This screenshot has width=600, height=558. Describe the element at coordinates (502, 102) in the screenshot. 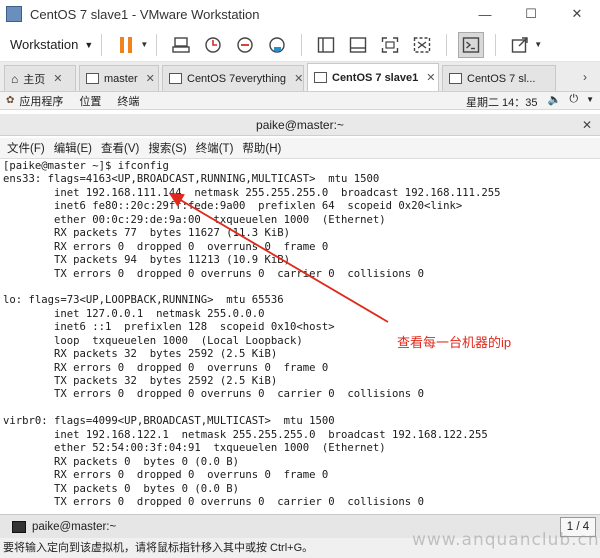

I see `clock: 星期二 14：35` at that location.